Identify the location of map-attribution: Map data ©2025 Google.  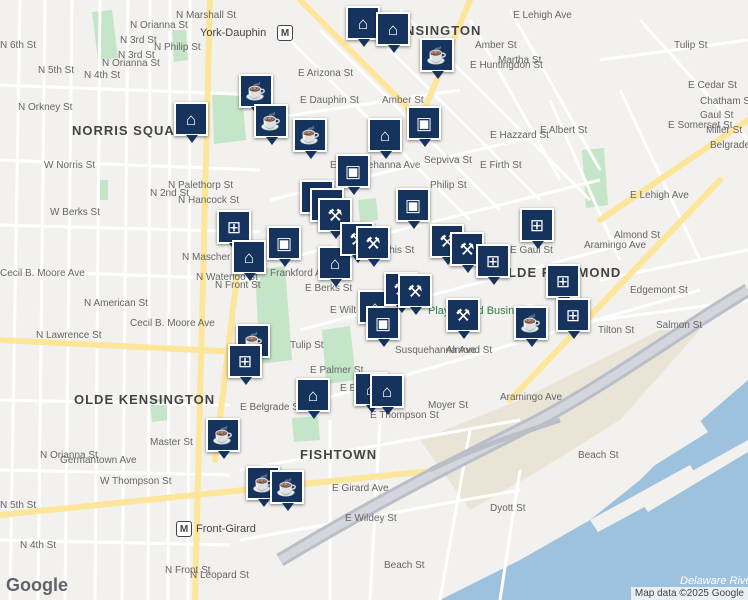
(689, 593).